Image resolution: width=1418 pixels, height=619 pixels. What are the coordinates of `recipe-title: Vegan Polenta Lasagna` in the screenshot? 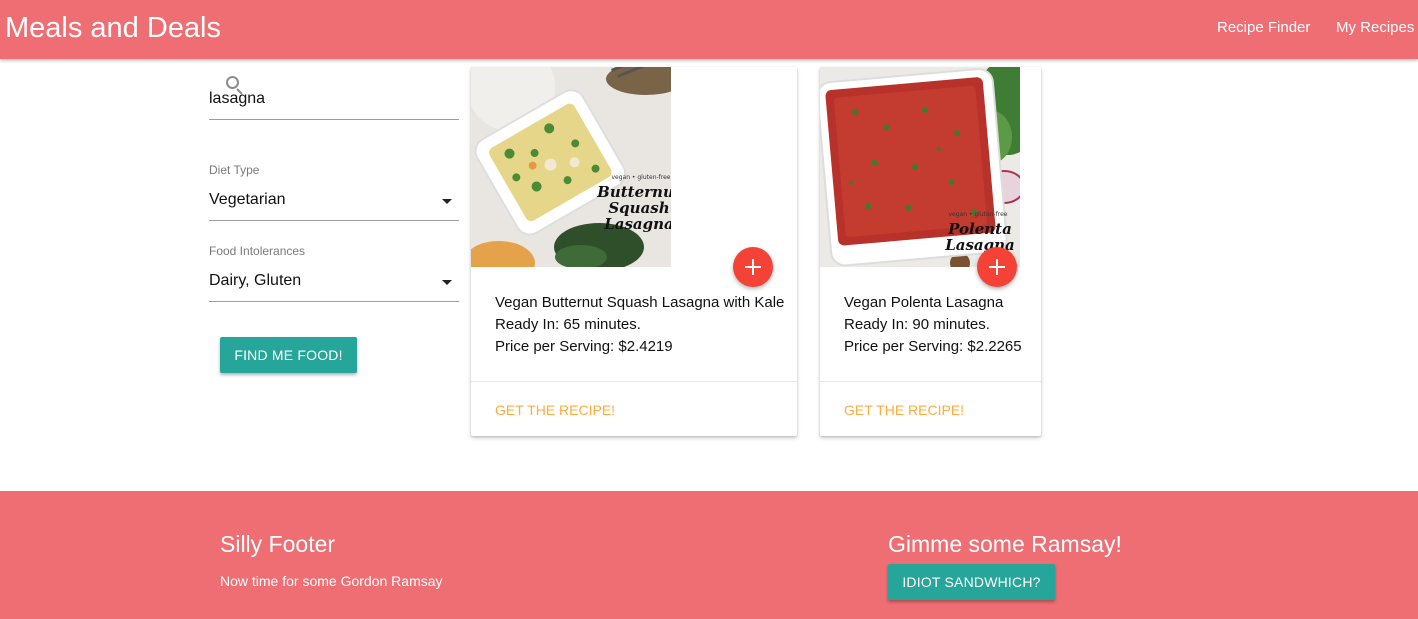 It's located at (924, 302).